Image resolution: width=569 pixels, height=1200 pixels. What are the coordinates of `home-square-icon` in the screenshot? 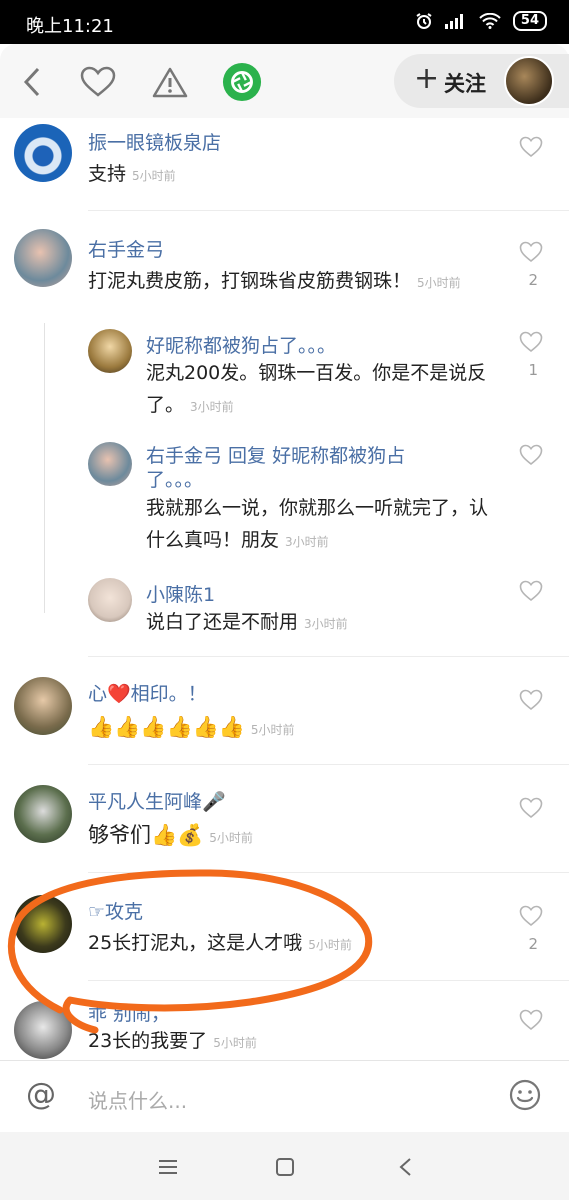 It's located at (285, 1167).